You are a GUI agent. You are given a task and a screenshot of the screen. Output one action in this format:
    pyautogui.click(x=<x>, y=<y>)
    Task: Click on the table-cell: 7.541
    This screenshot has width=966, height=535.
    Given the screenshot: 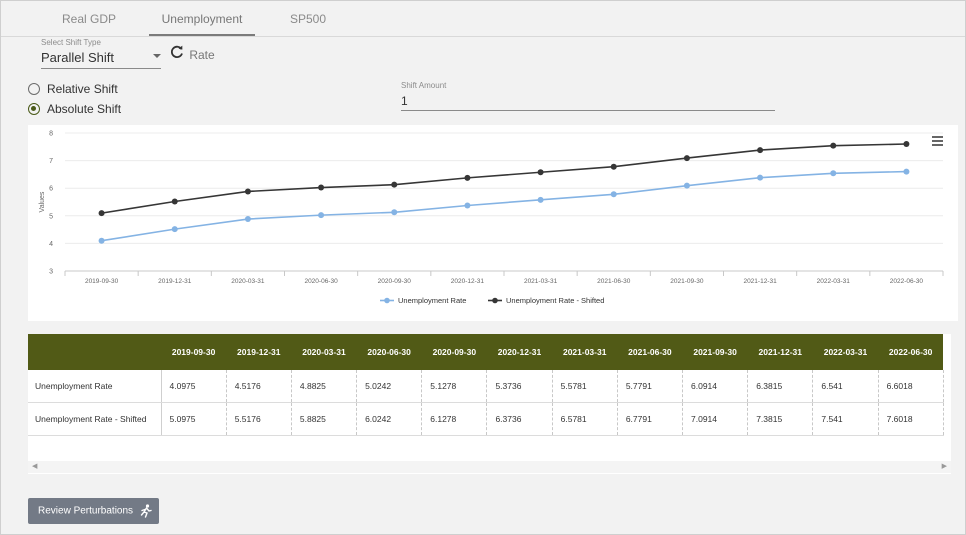 What is the action you would take?
    pyautogui.click(x=845, y=419)
    